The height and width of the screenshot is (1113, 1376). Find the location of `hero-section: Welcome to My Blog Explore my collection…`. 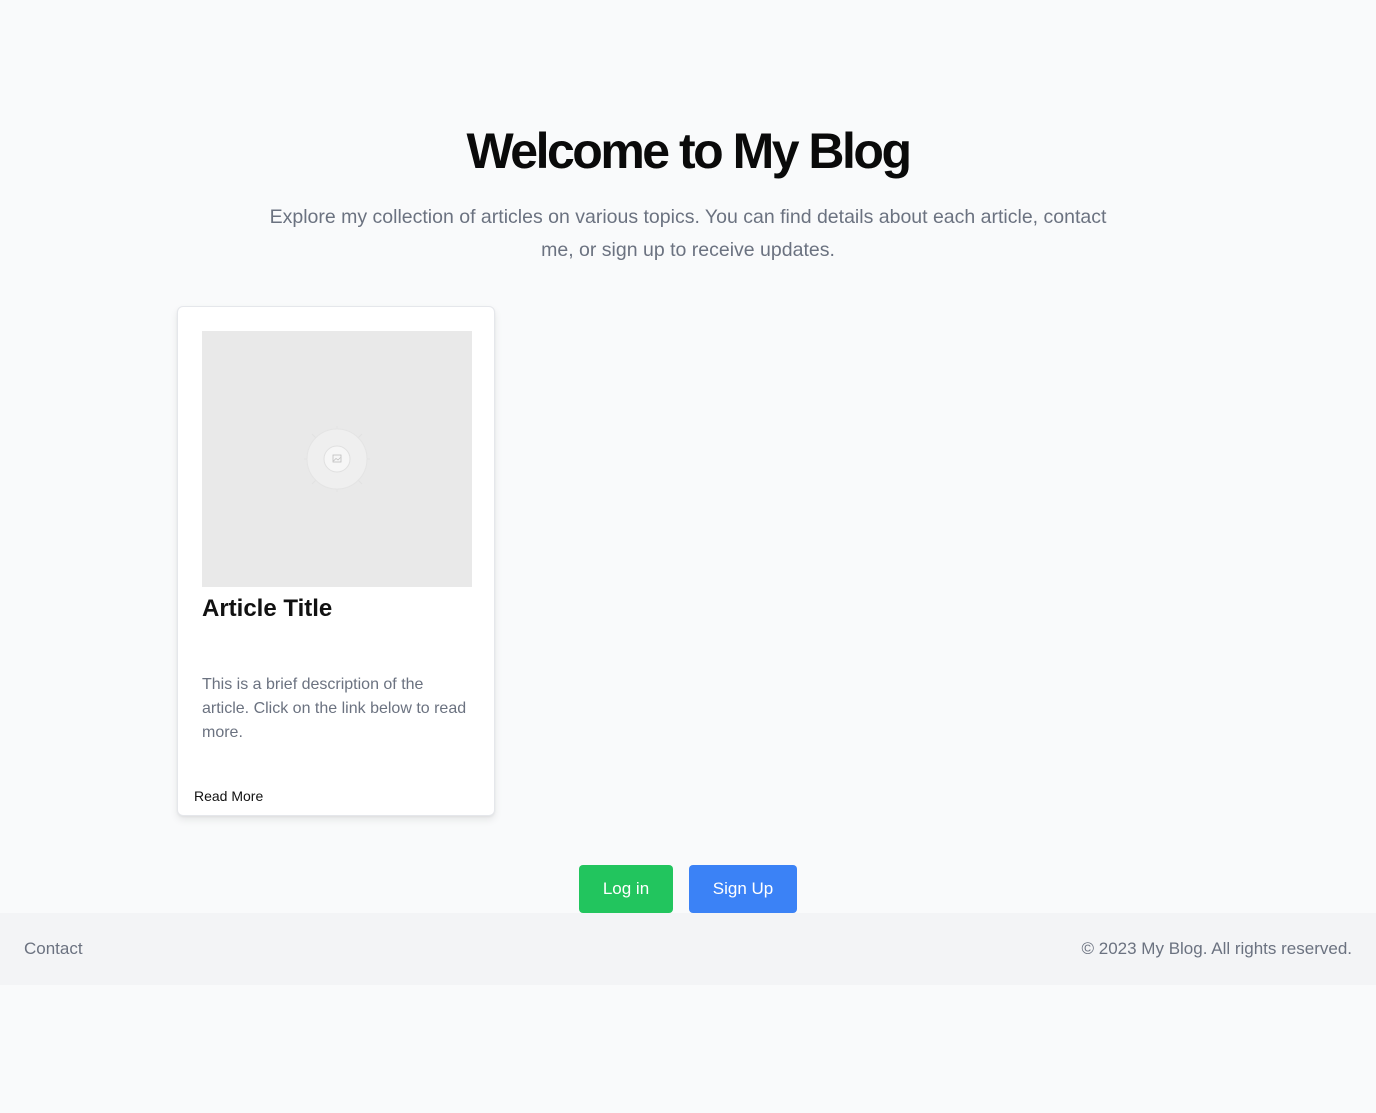

hero-section: Welcome to My Blog Explore my collection… is located at coordinates (688, 192).